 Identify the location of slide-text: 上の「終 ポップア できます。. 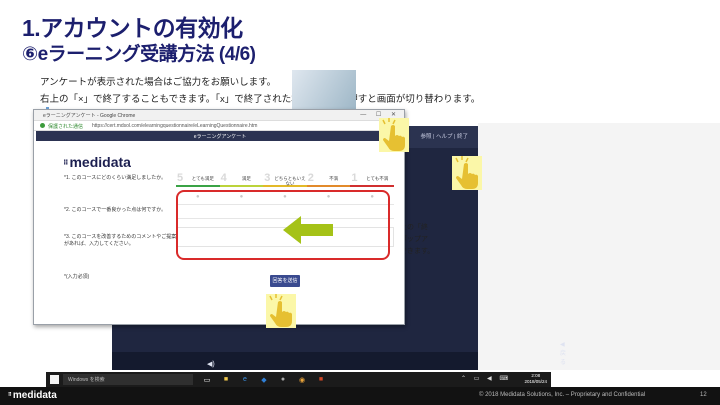
(417, 240).